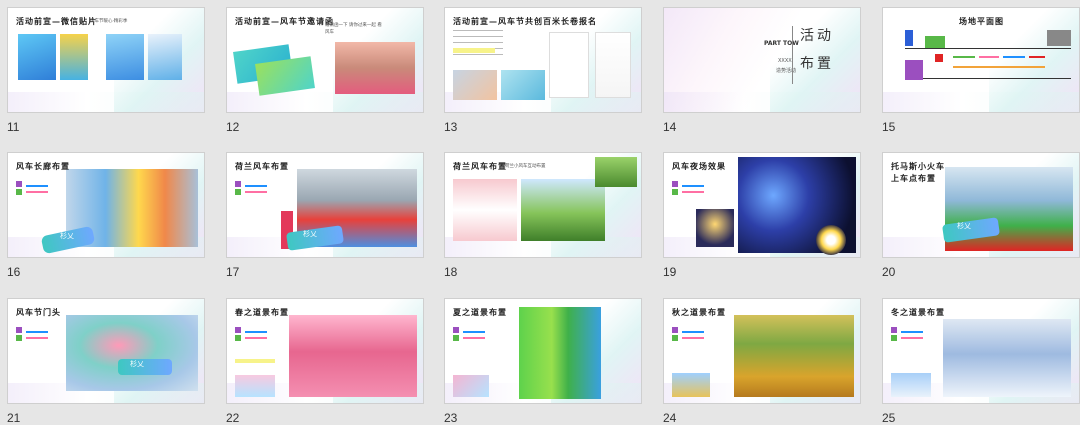 The width and height of the screenshot is (1080, 425). What do you see at coordinates (480, 312) in the screenshot?
I see `slide-title: 夏之道景布置` at bounding box center [480, 312].